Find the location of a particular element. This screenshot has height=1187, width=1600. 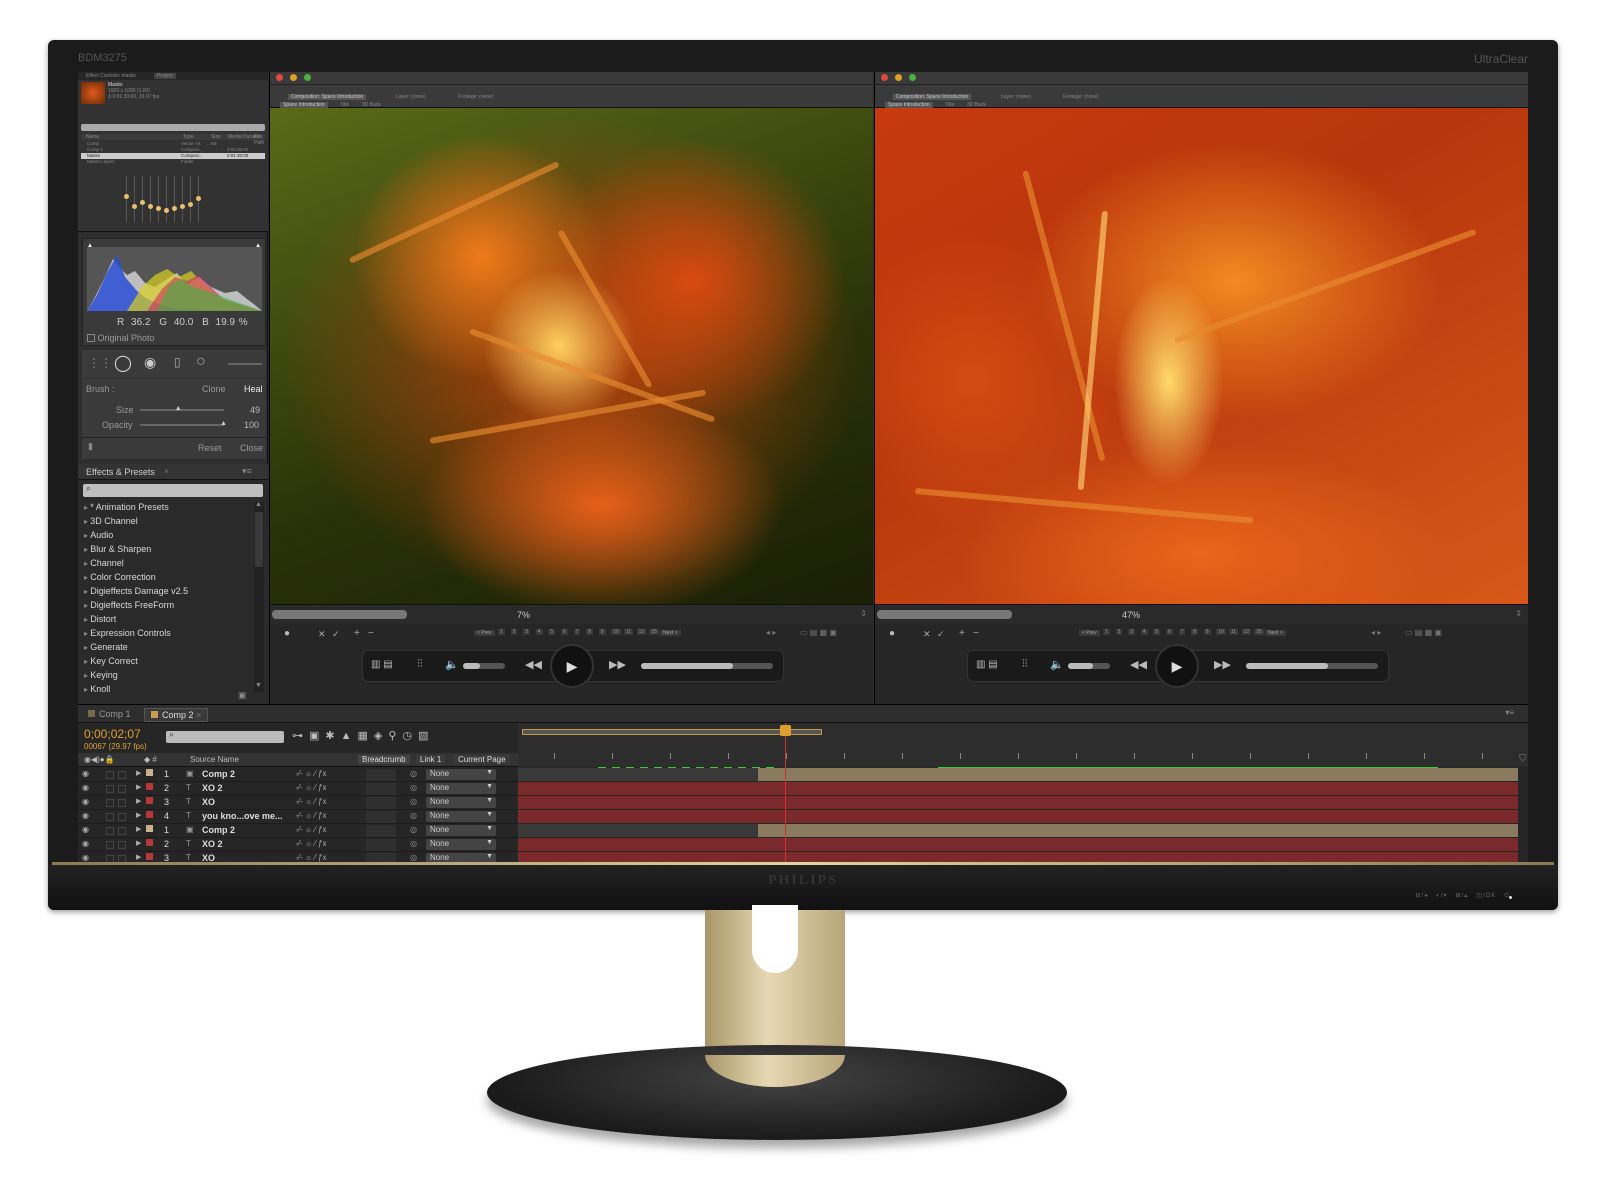

effect-category: Key Correct is located at coordinates (111, 663).